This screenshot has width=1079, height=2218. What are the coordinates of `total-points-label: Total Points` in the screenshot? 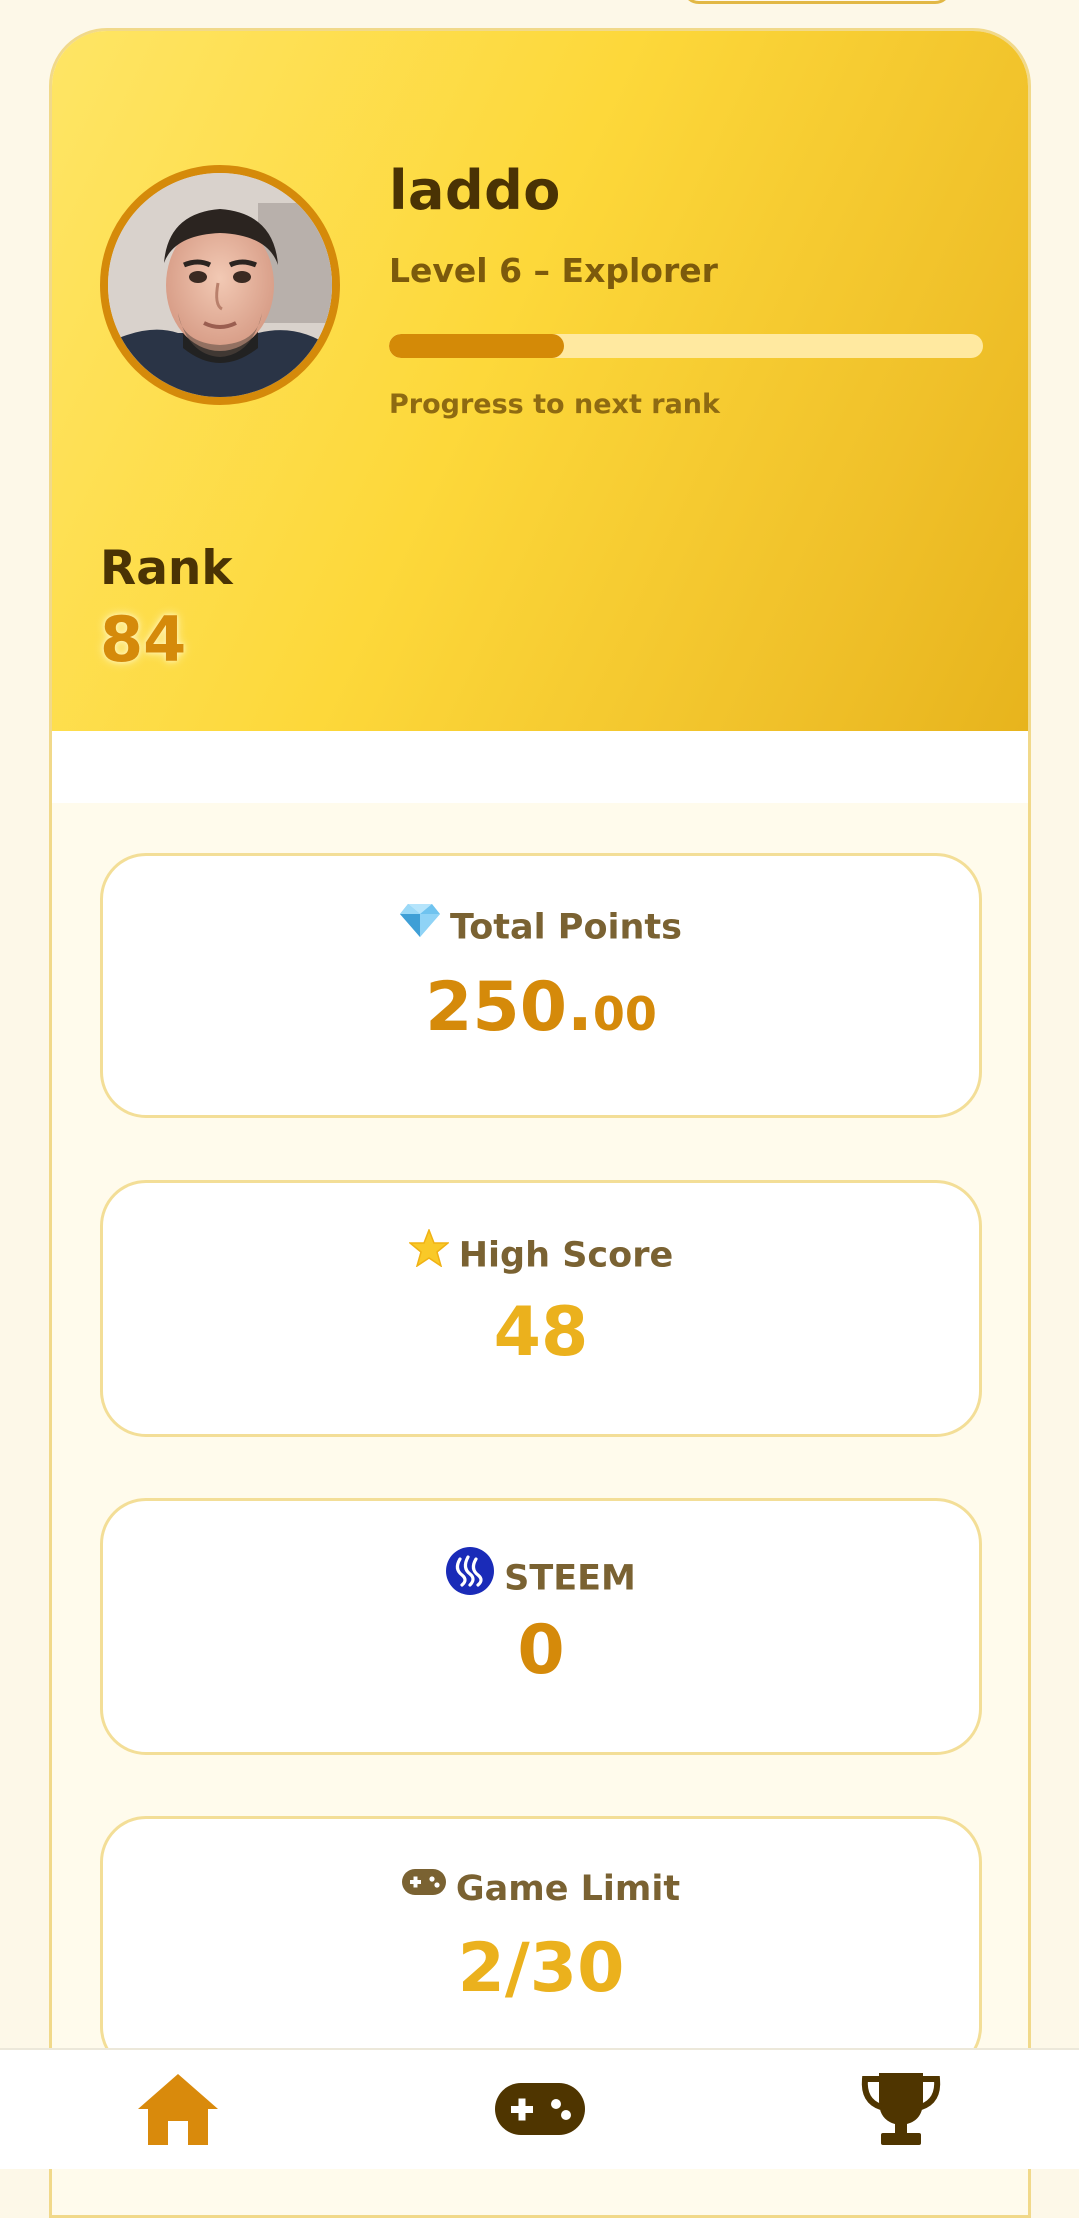 It's located at (566, 927).